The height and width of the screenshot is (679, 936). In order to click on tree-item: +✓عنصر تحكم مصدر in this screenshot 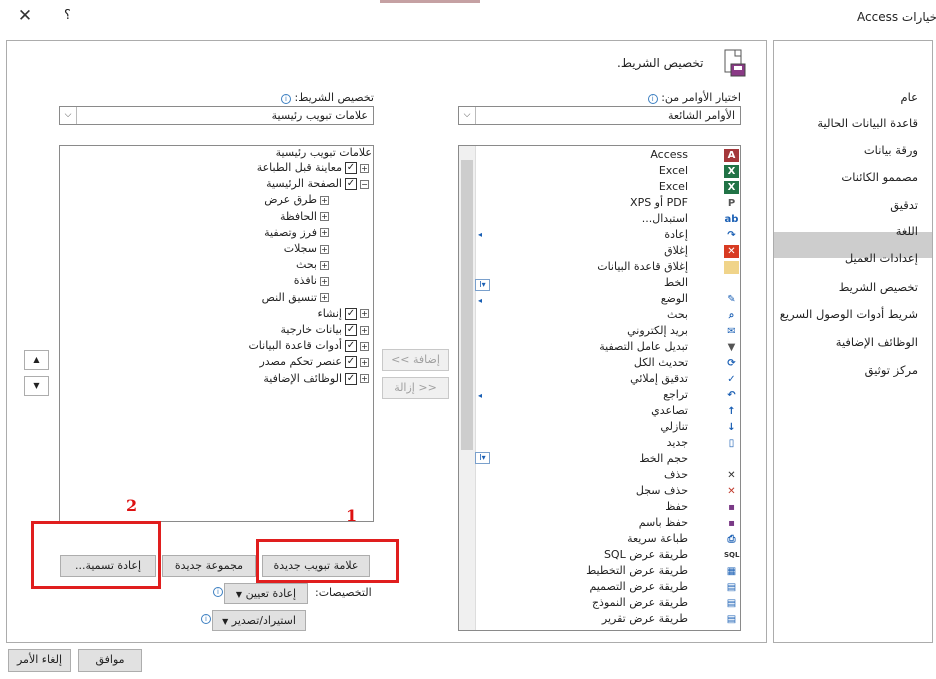, I will do `click(314, 362)`.